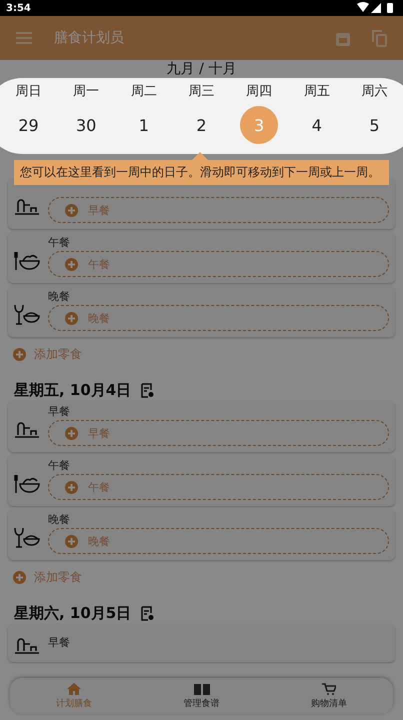 The height and width of the screenshot is (720, 403). I want to click on day-tab: 周六 5, so click(374, 118).